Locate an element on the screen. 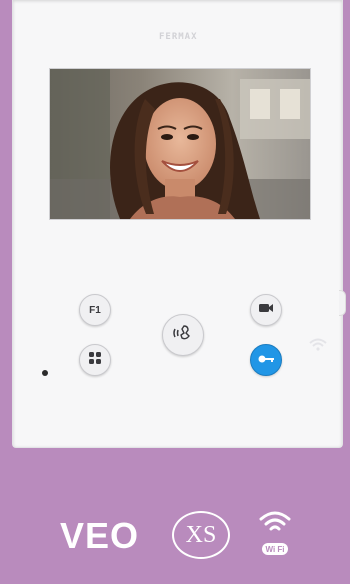 Image resolution: width=350 pixels, height=584 pixels. product-logo: VEO XS Wi Fi is located at coordinates (175, 535).